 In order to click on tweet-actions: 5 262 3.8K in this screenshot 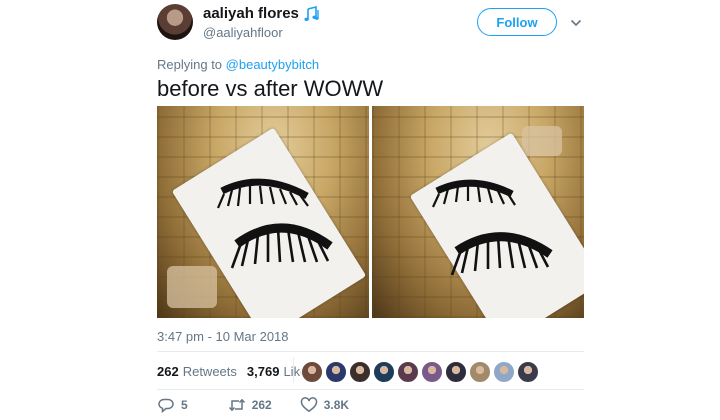, I will do `click(253, 405)`.